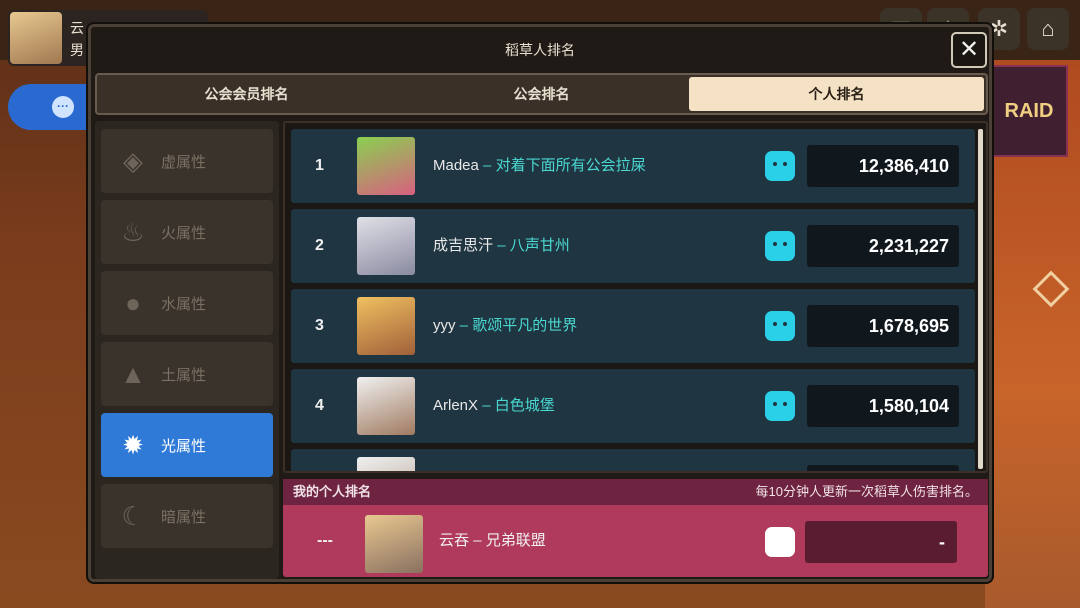  What do you see at coordinates (133, 161) in the screenshot?
I see `void-icon: ◈` at bounding box center [133, 161].